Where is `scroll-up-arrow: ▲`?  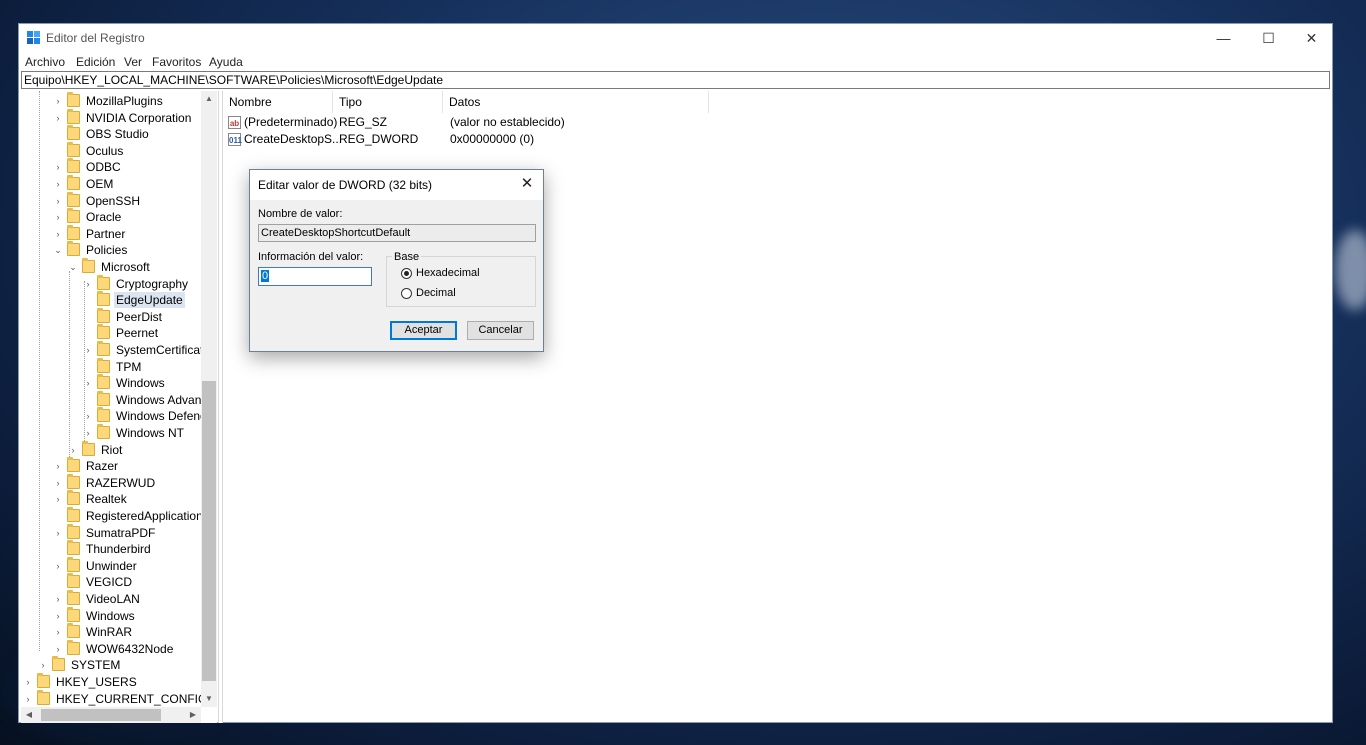 scroll-up-arrow: ▲ is located at coordinates (209, 99).